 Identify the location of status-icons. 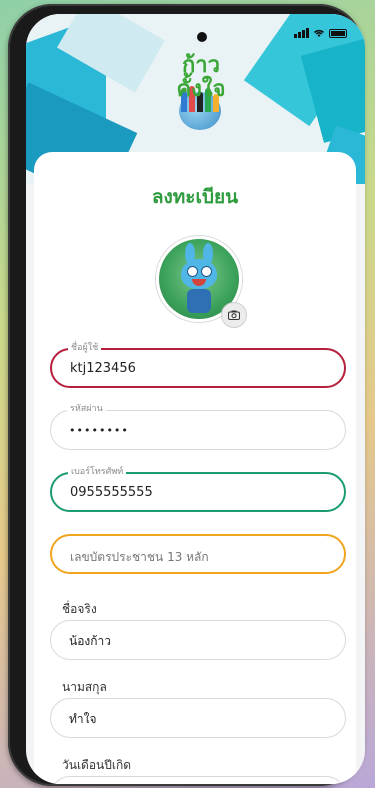
(320, 33).